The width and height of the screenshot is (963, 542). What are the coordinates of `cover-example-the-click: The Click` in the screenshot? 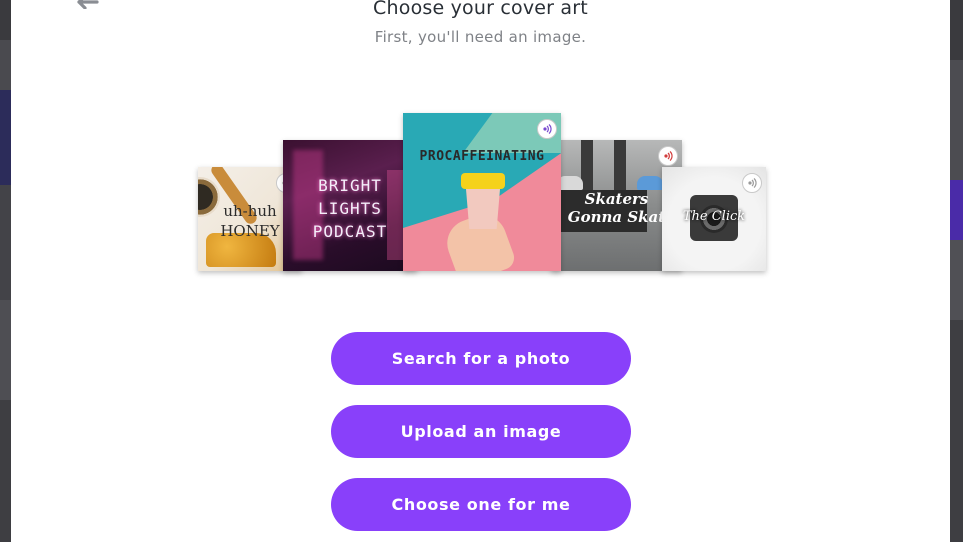 It's located at (714, 219).